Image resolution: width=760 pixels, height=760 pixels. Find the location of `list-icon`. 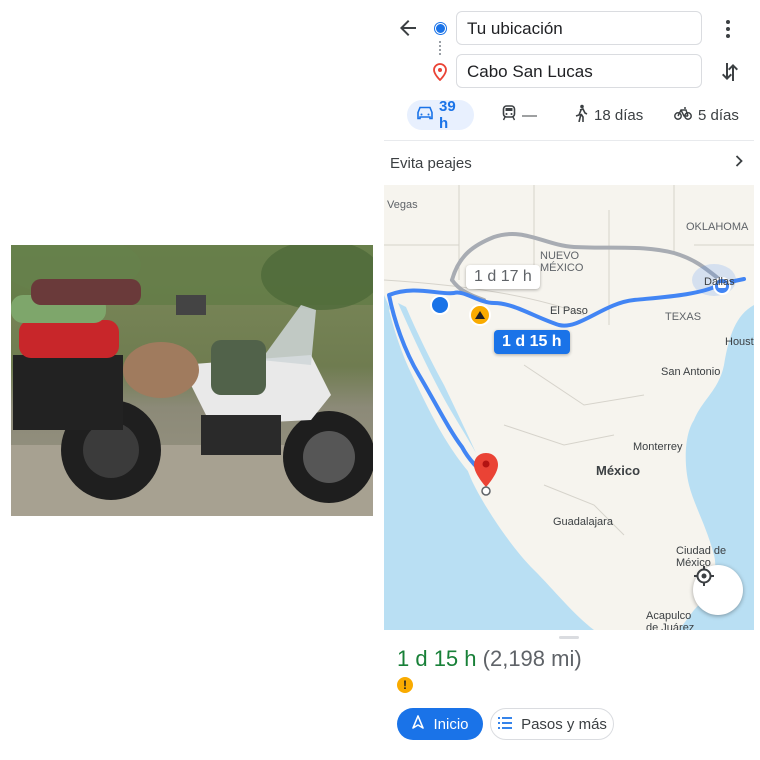

list-icon is located at coordinates (505, 724).